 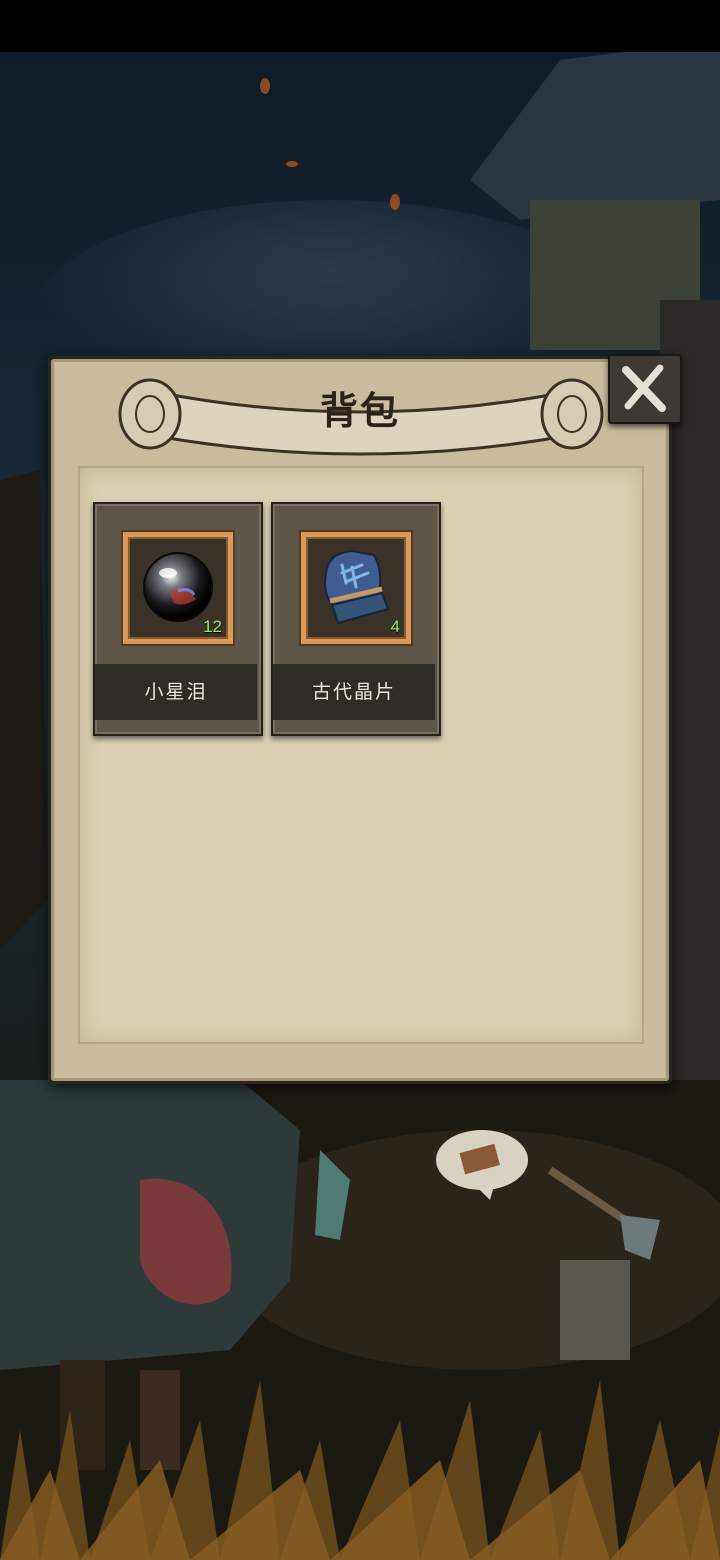 What do you see at coordinates (178, 588) in the screenshot?
I see `item-icon-frame: 12` at bounding box center [178, 588].